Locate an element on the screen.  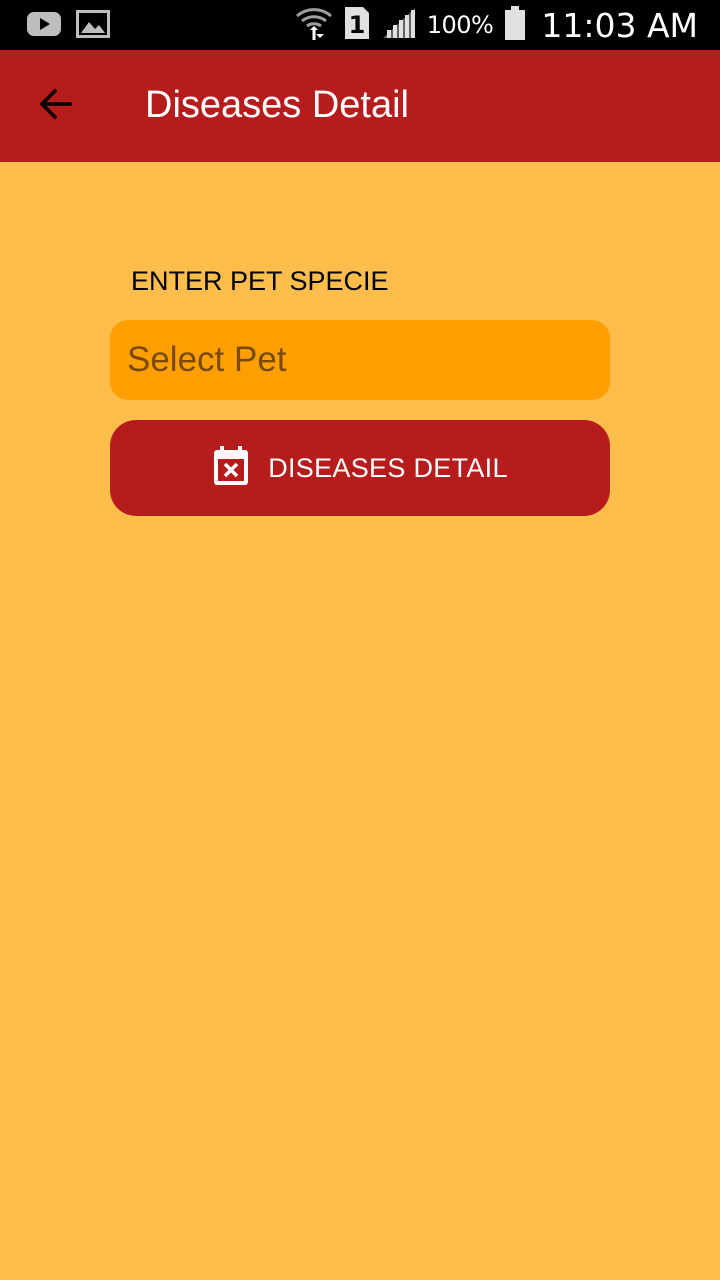
diseases-detail-button: DISEASES DETAIL is located at coordinates (360, 468).